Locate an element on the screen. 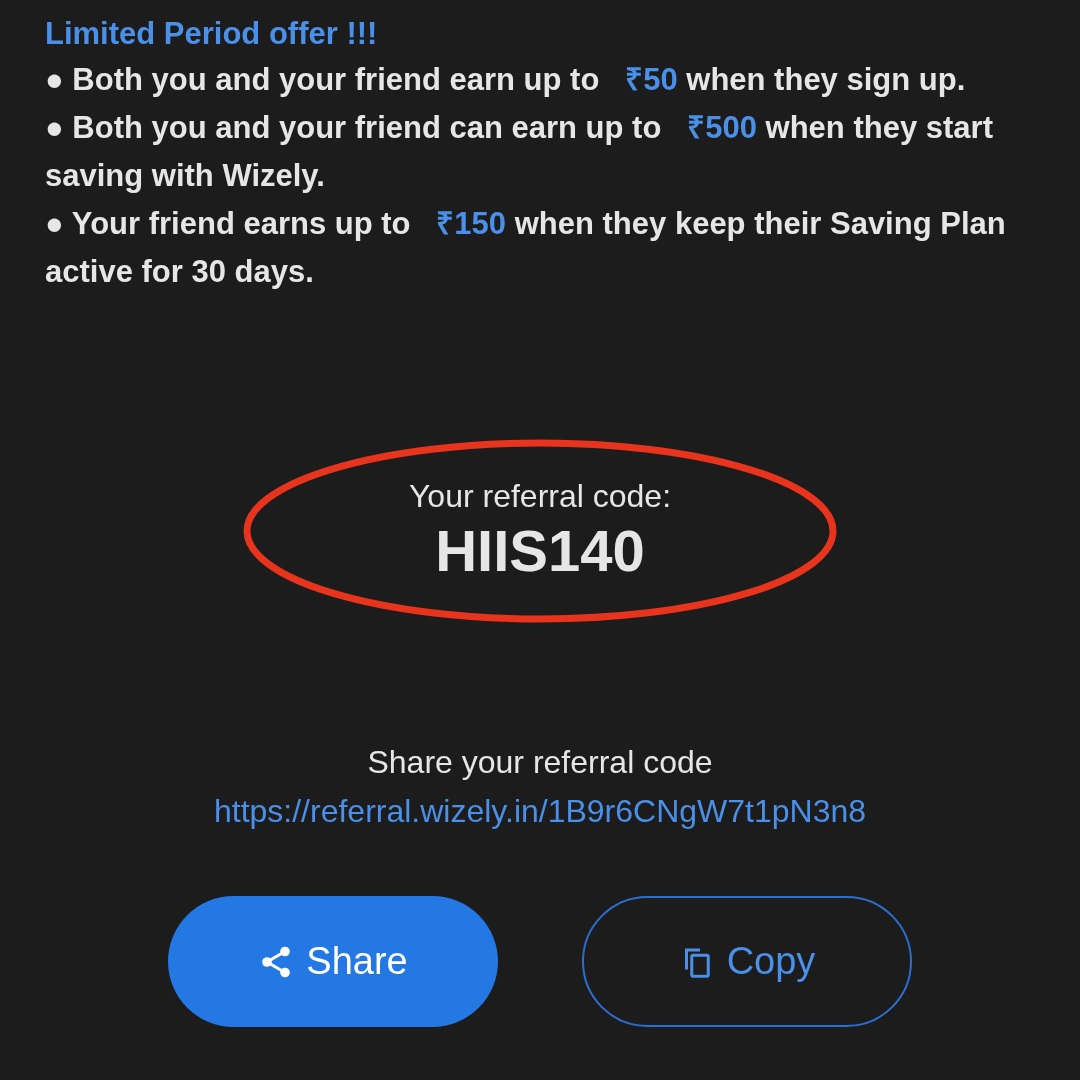 This screenshot has height=1080, width=1080. offer-title: Limited Period offer !!! is located at coordinates (212, 34).